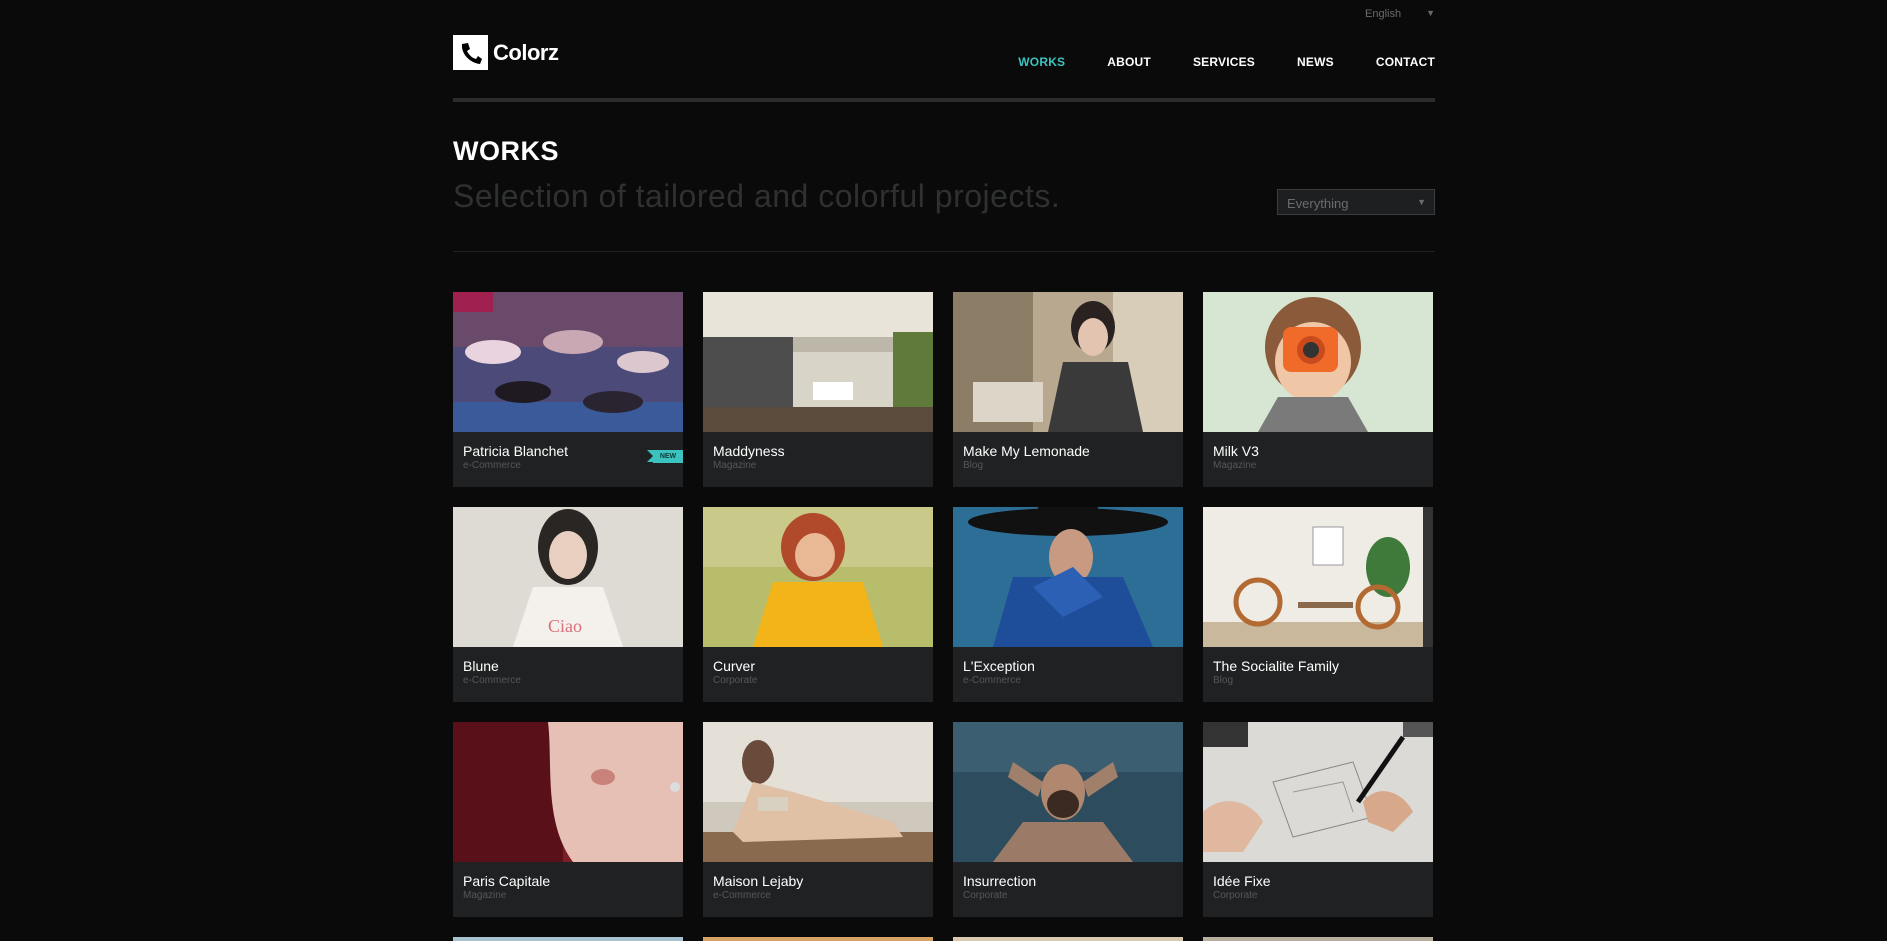 The height and width of the screenshot is (941, 1887). I want to click on work-card: Make My Lemonade Blog, so click(1068, 389).